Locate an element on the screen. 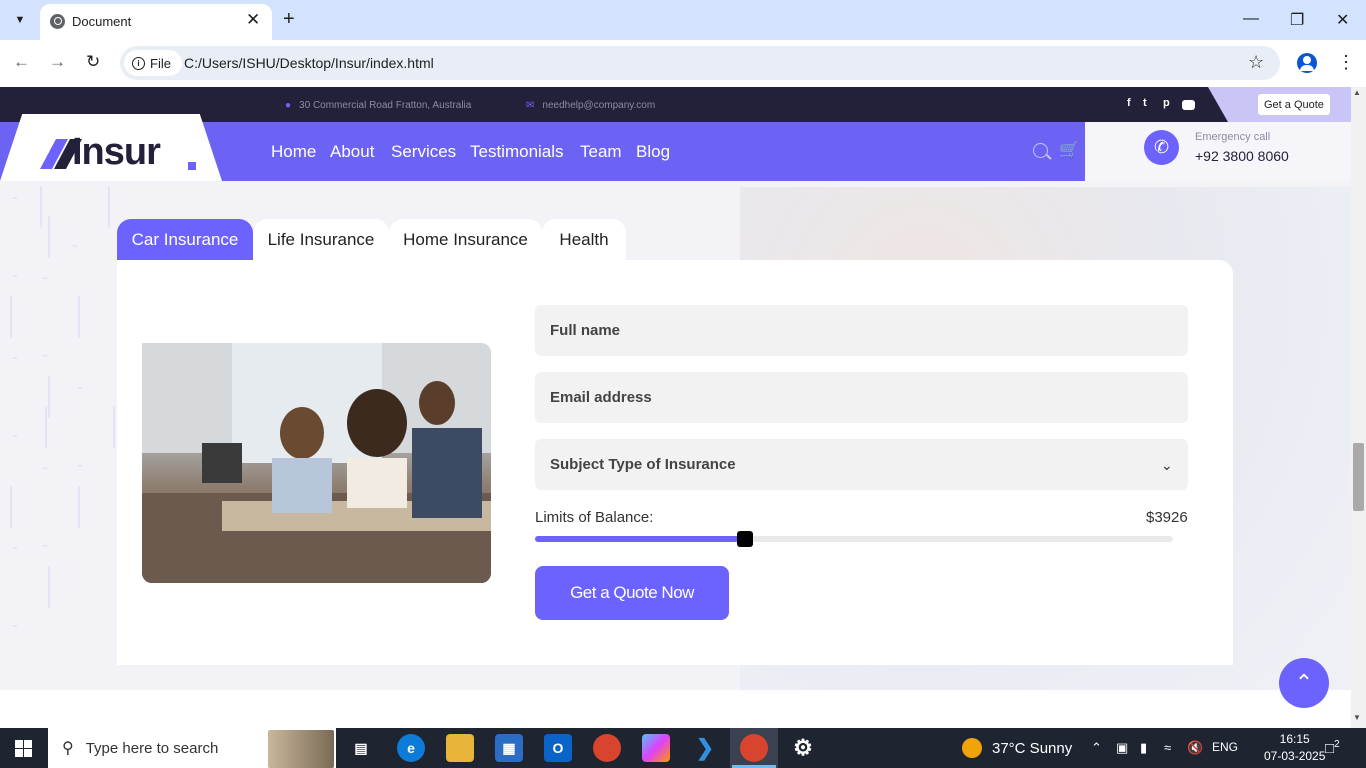  clock-date: 07-03-2025 is located at coordinates (1295, 756).